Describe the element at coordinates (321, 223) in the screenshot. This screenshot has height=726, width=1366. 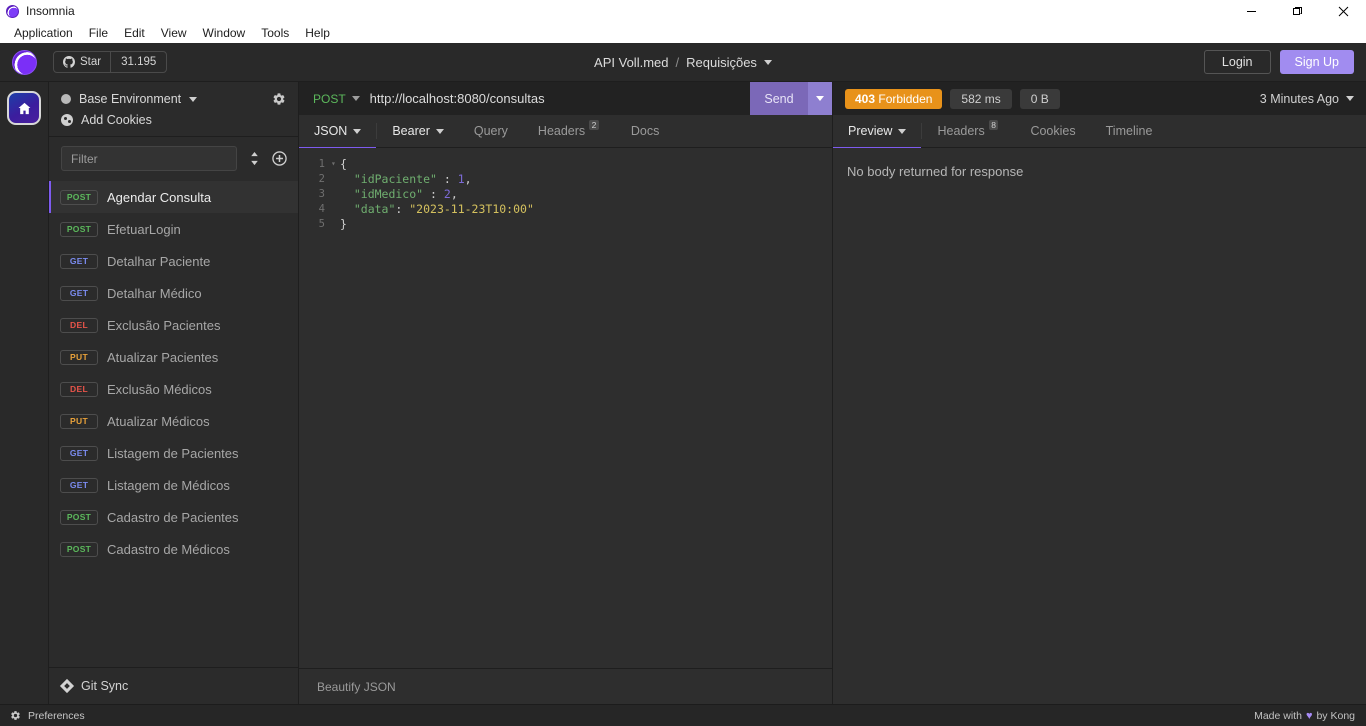
I see `line-number: 5` at that location.